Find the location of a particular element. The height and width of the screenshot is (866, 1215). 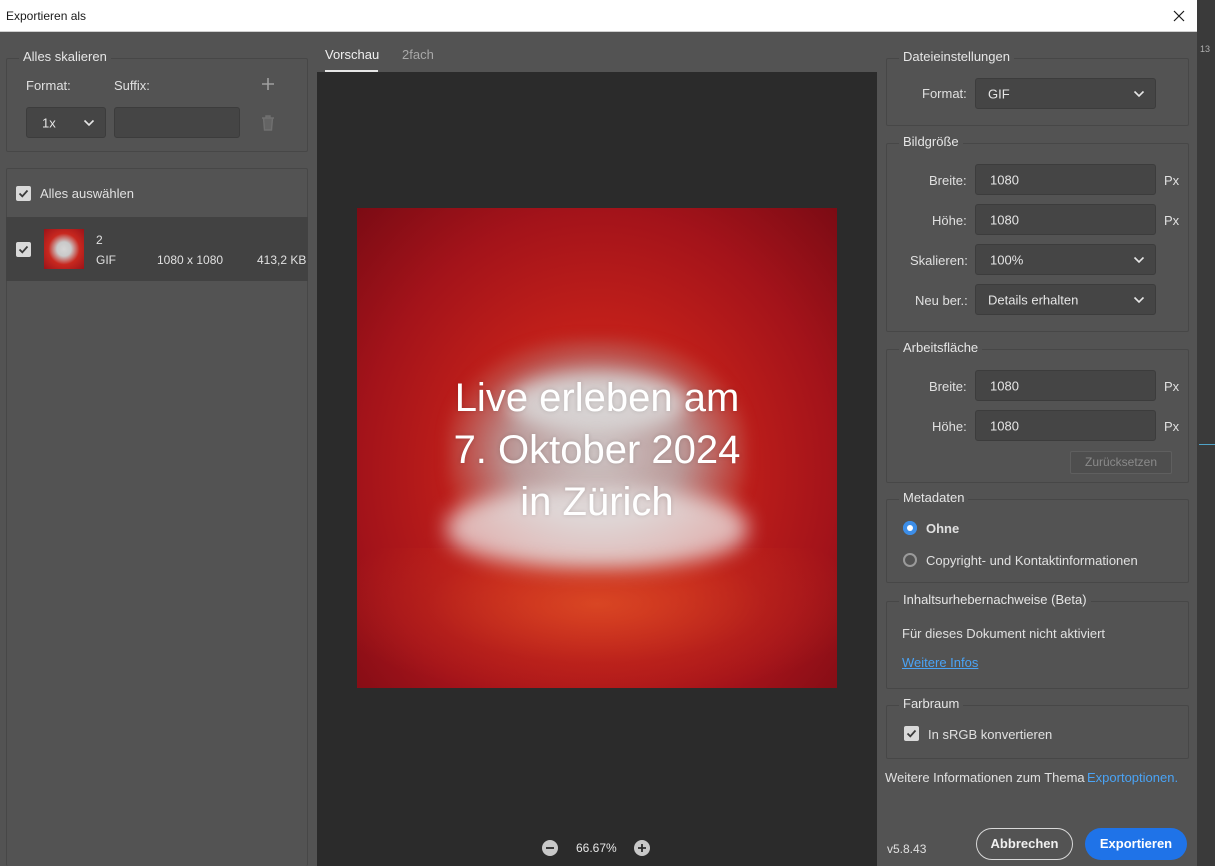

file-settings-group: Dateieinstellungen Format: GIF is located at coordinates (1037, 87).